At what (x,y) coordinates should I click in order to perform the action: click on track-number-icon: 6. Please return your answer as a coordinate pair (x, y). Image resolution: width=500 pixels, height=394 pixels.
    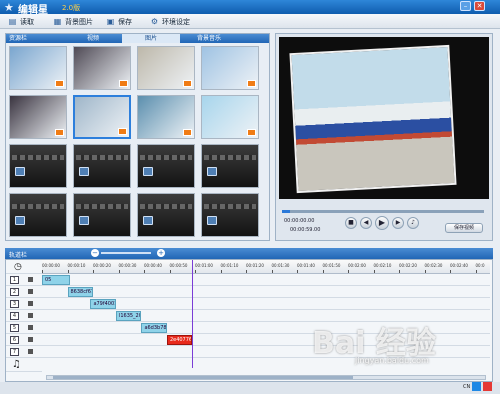
    Looking at the image, I should click on (14, 340).